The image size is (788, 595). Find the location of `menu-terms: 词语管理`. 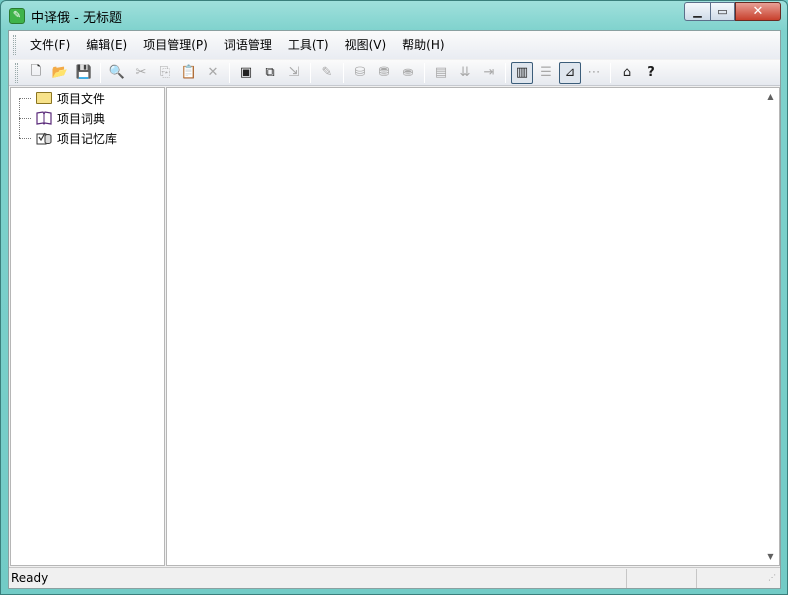

menu-terms: 词语管理 is located at coordinates (248, 45).